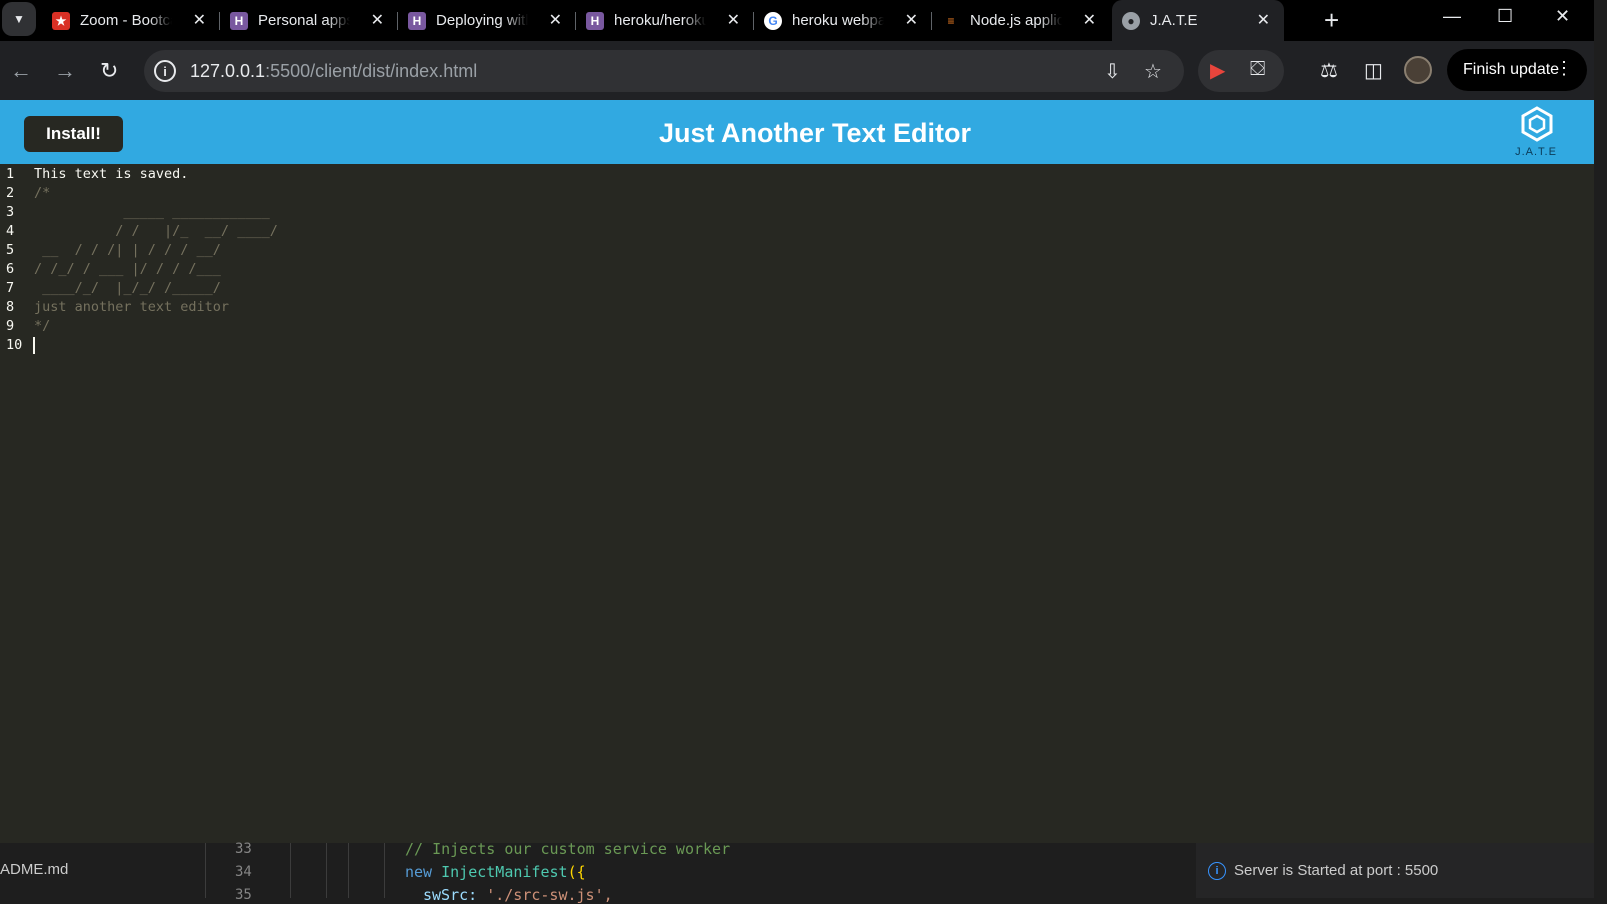 This screenshot has height=904, width=1607. I want to click on tab-nodejs: ≡ Node.js application ✕, so click(1026, 20).